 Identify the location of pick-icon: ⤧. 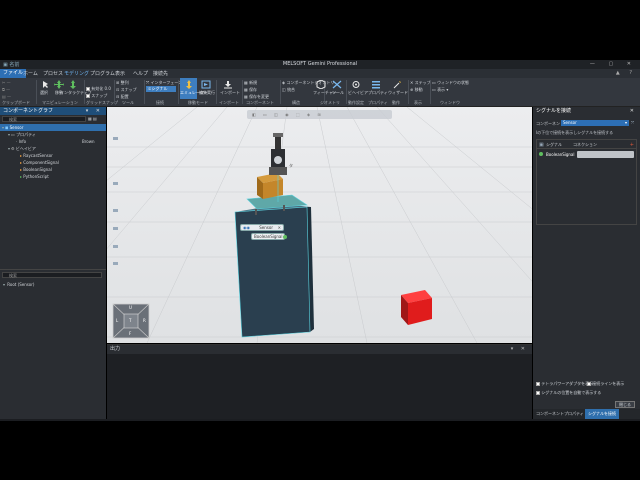
(632, 122).